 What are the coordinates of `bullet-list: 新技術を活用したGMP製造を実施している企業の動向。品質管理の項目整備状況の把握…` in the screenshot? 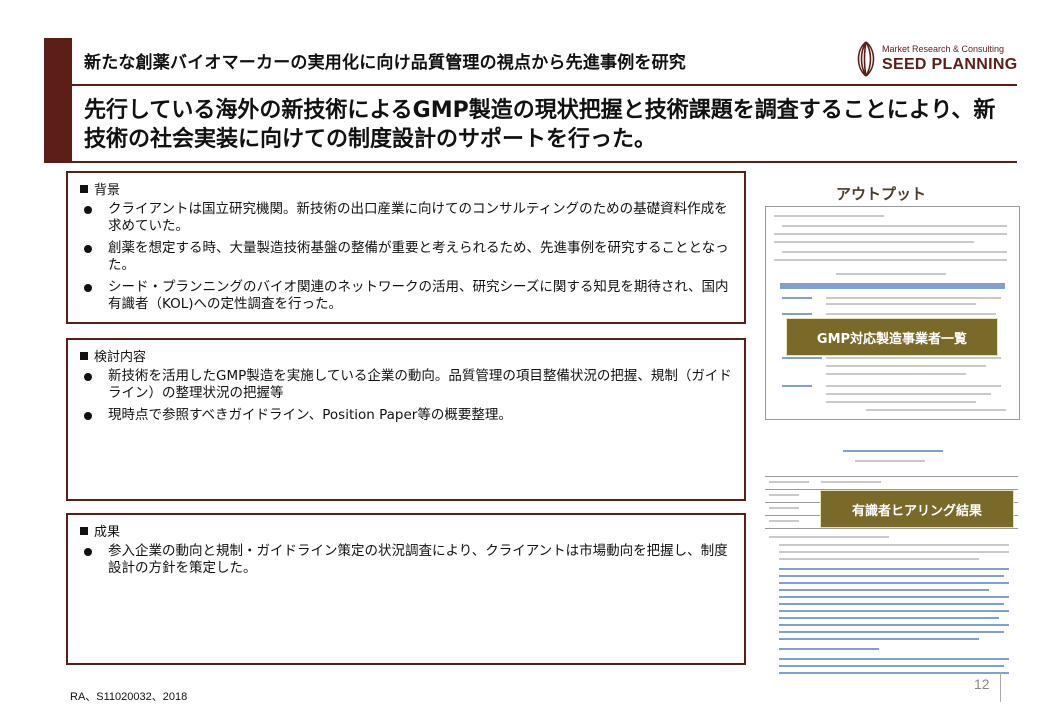 It's located at (407, 396).